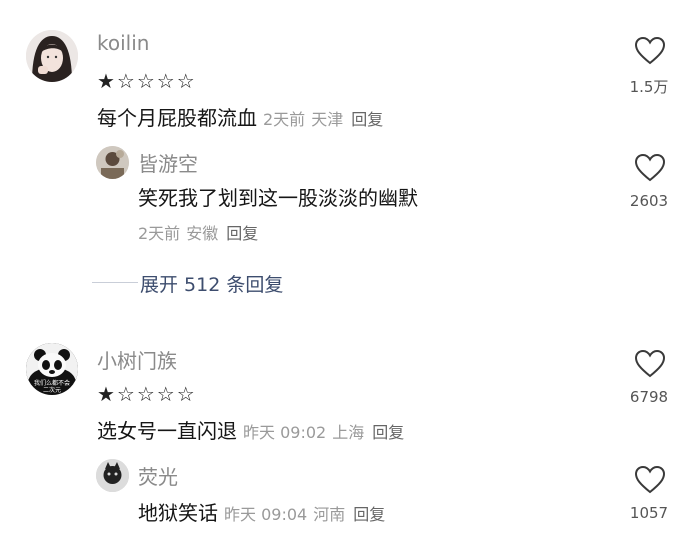 The image size is (690, 536). I want to click on like-count: 2603, so click(649, 201).